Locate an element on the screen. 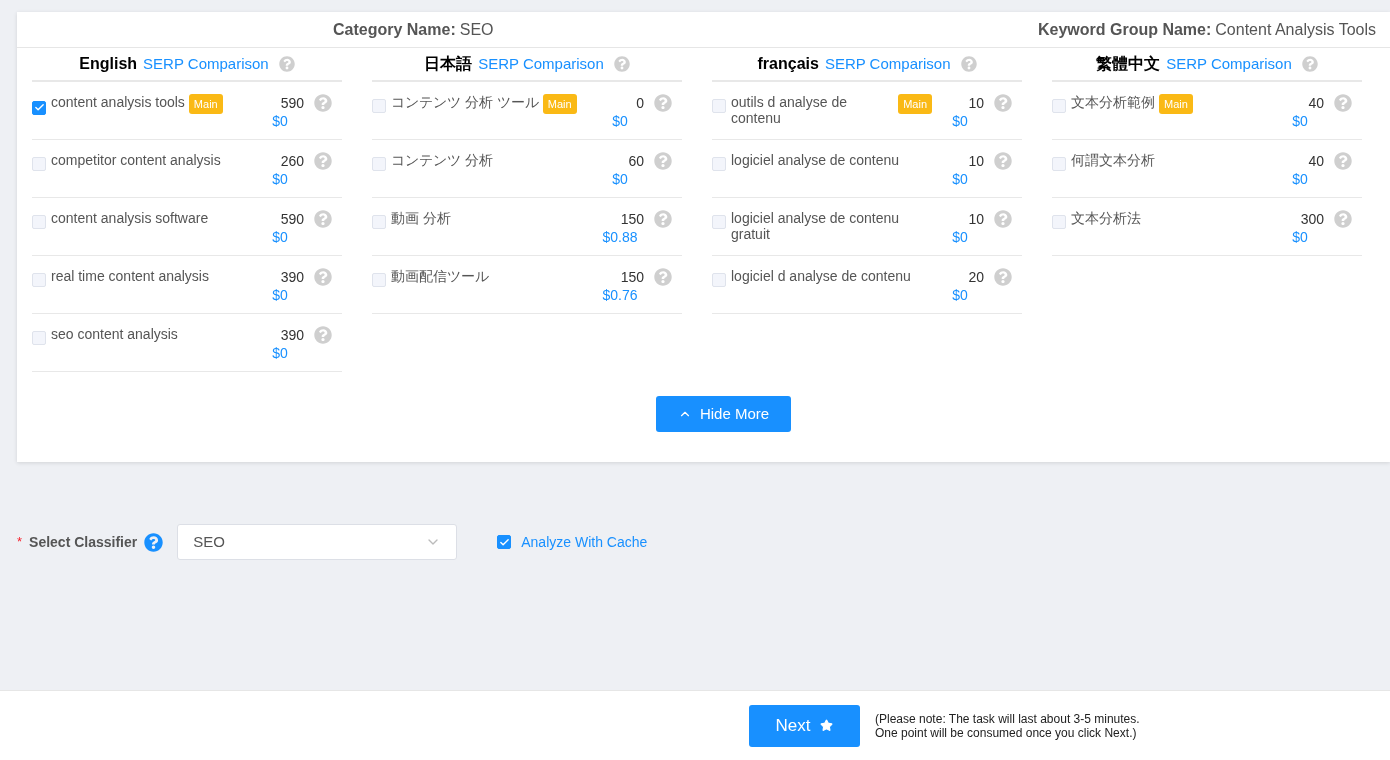 The height and width of the screenshot is (760, 1390). keyword-text: logiciel d analyse de contenu is located at coordinates (821, 276).